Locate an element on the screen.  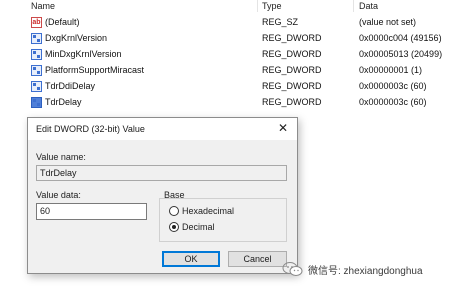
decimal-radio is located at coordinates (174, 227).